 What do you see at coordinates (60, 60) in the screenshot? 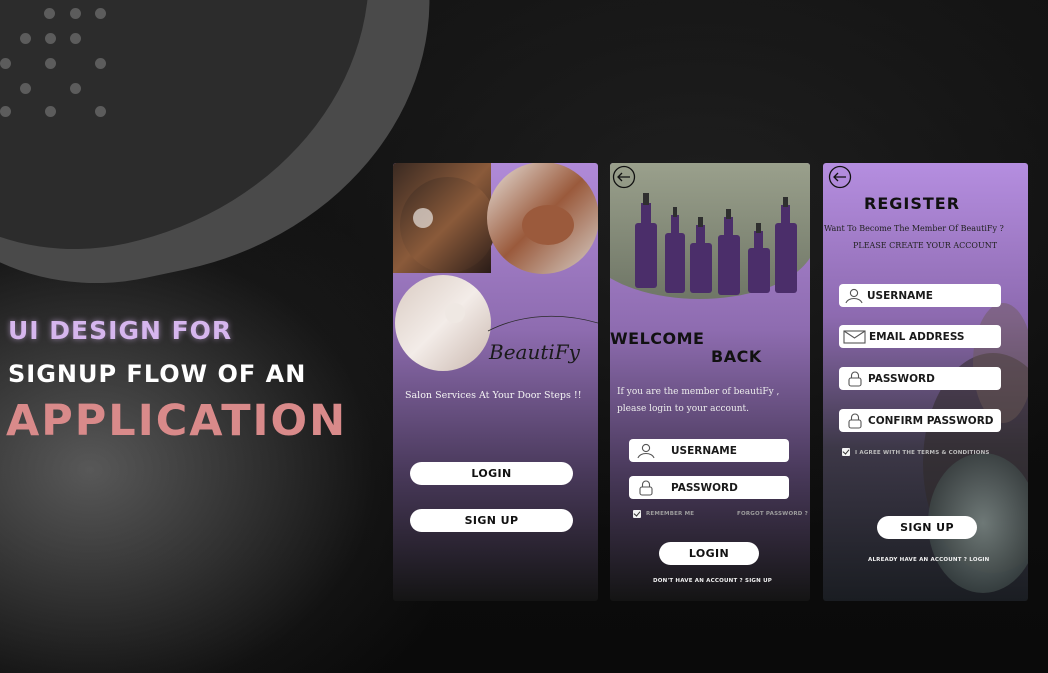
I see `dot-grid` at bounding box center [60, 60].